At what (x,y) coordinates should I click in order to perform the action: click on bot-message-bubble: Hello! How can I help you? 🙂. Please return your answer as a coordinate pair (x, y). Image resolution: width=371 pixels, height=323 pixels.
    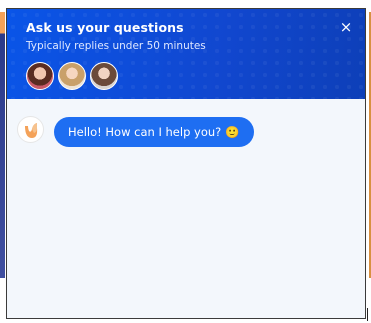
    Looking at the image, I should click on (154, 132).